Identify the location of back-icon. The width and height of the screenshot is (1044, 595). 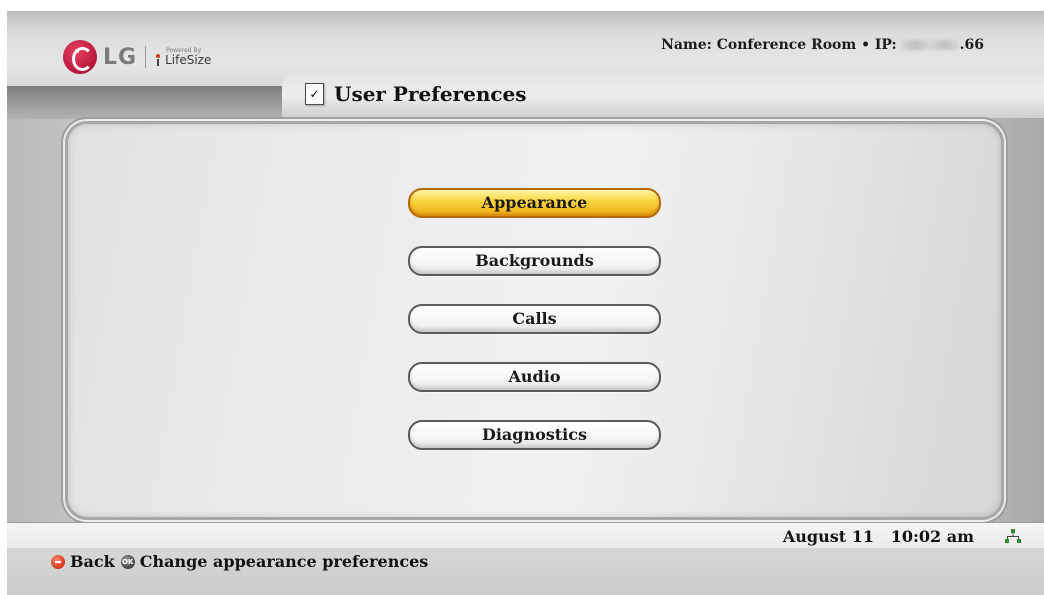
(58, 561).